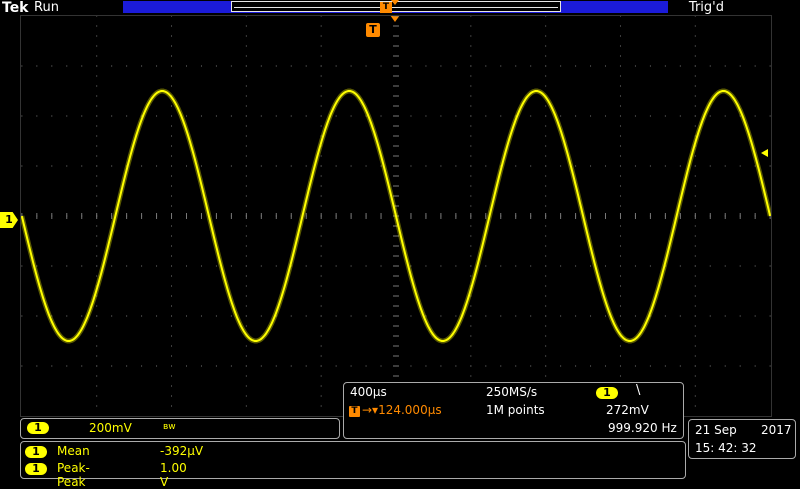 The height and width of the screenshot is (489, 800). What do you see at coordinates (353, 465) in the screenshot?
I see `measurement-panel: 1 Mean -392μV 1 Peak-Peak 1.00 V` at bounding box center [353, 465].